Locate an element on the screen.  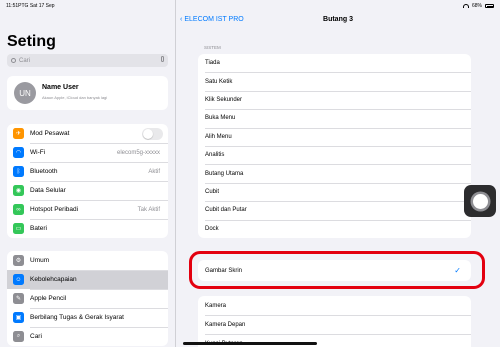
sidebar-item-cellular: ◉ Data Selular is located at coordinates (87, 190).